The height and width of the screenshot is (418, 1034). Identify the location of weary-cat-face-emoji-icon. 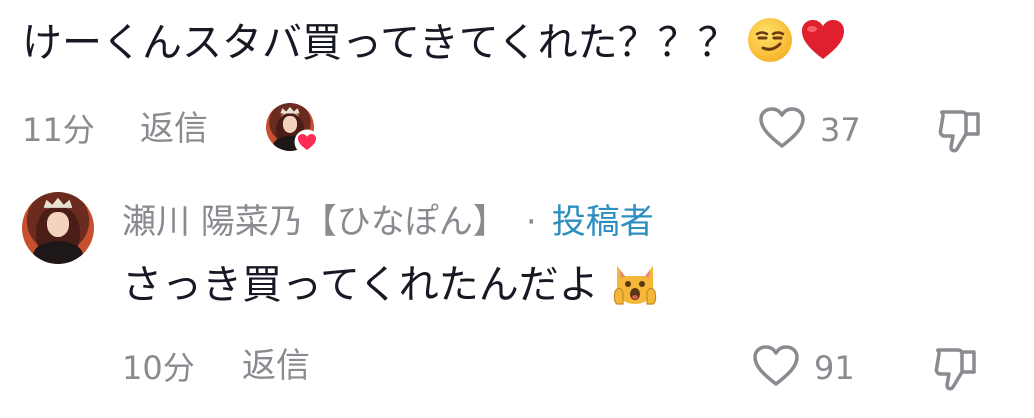
(635, 287).